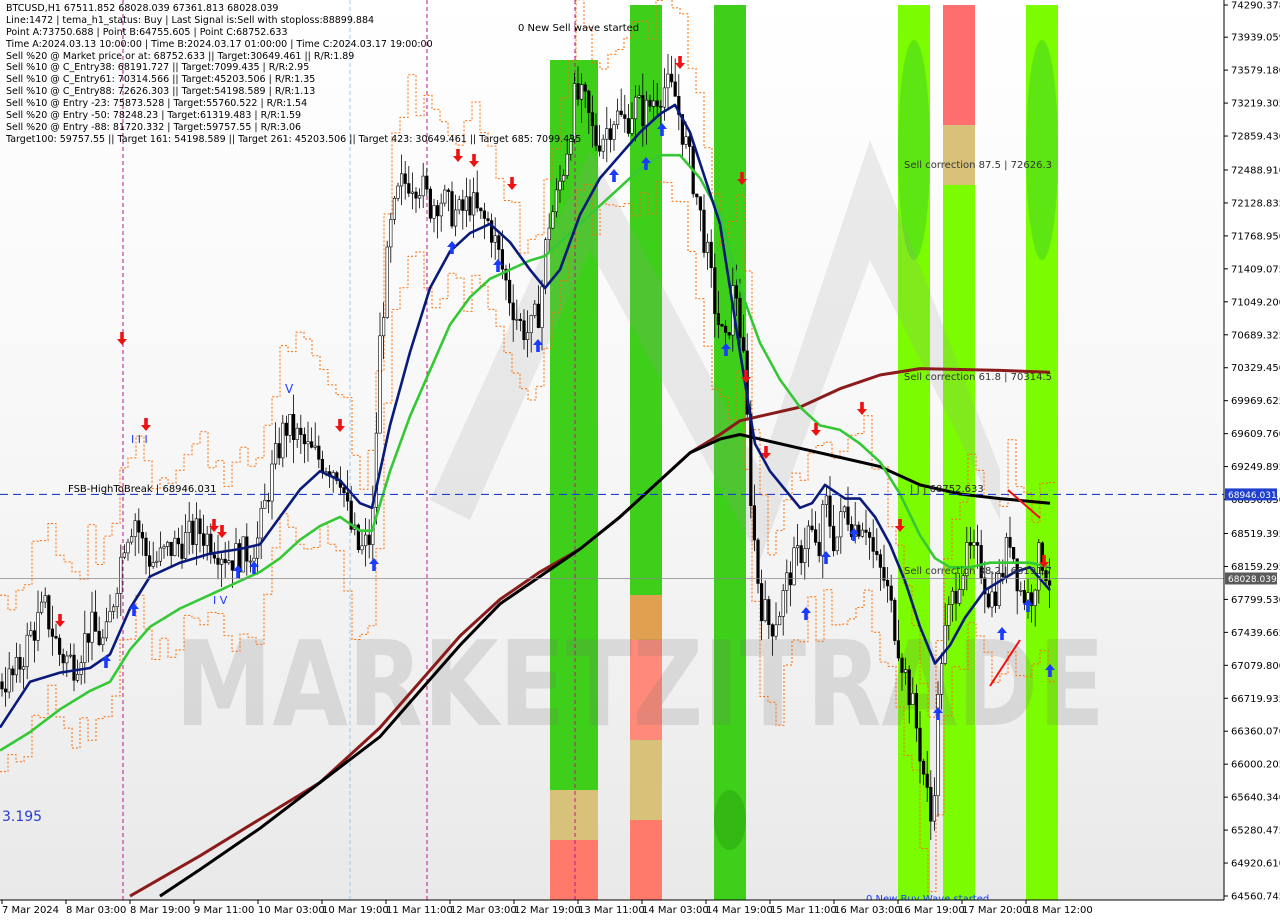 This screenshot has height=920, width=1280. I want to click on x-tick-label: 8 Mar 19:00, so click(160, 910).